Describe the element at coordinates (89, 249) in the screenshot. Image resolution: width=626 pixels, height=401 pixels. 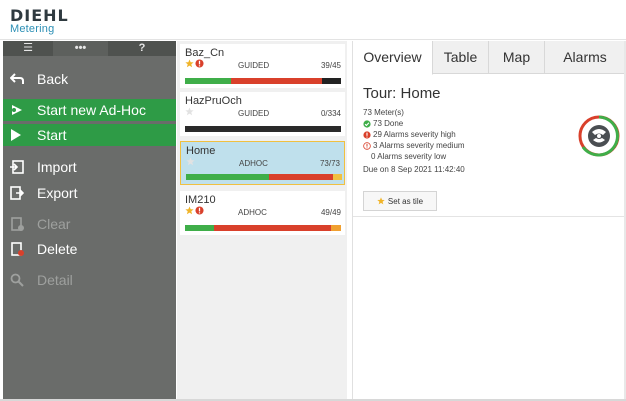
I see `delete-button: Delete` at that location.